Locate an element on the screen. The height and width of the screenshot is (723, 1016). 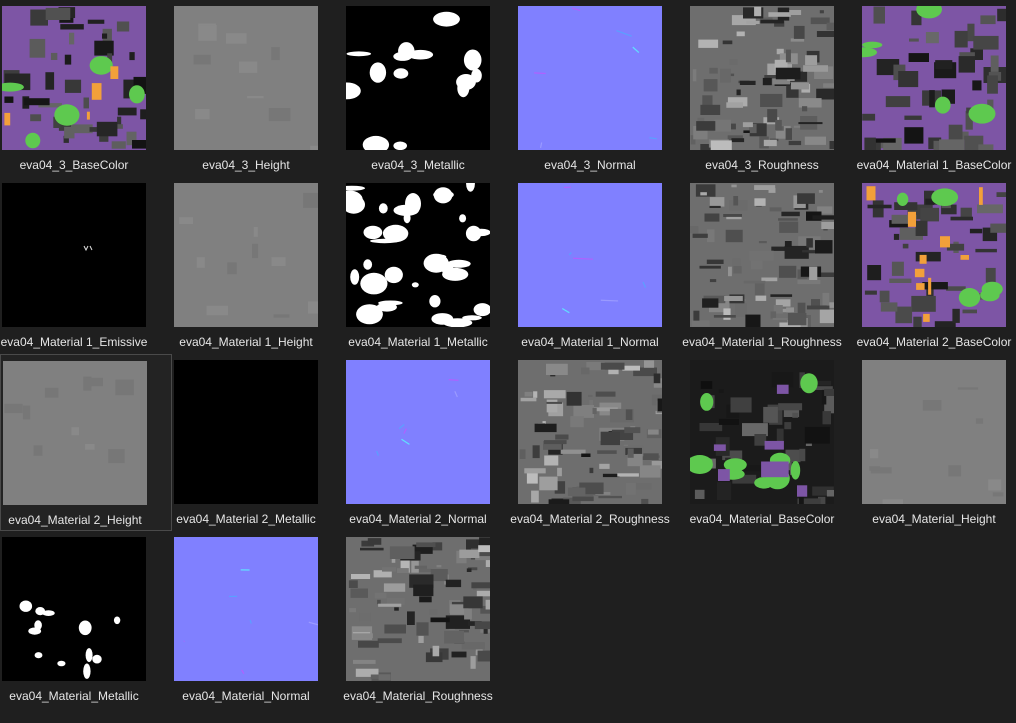
file-tile-eva04-material-2-basecolor: eva04_Material 2_BaseColor is located at coordinates (936, 265).